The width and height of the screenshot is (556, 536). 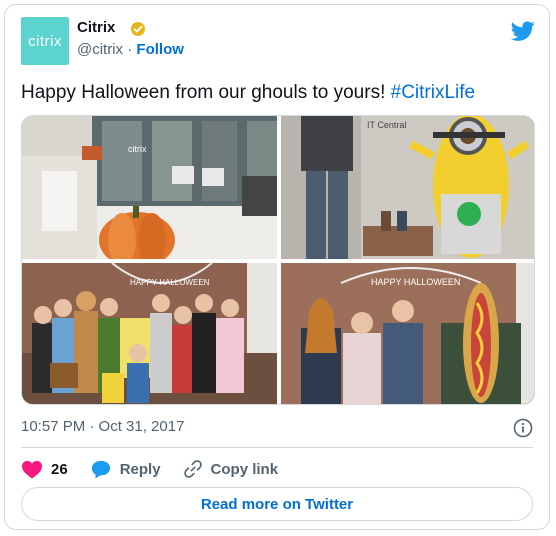 What do you see at coordinates (433, 92) in the screenshot?
I see `hashtag-link: #CitrixLife` at bounding box center [433, 92].